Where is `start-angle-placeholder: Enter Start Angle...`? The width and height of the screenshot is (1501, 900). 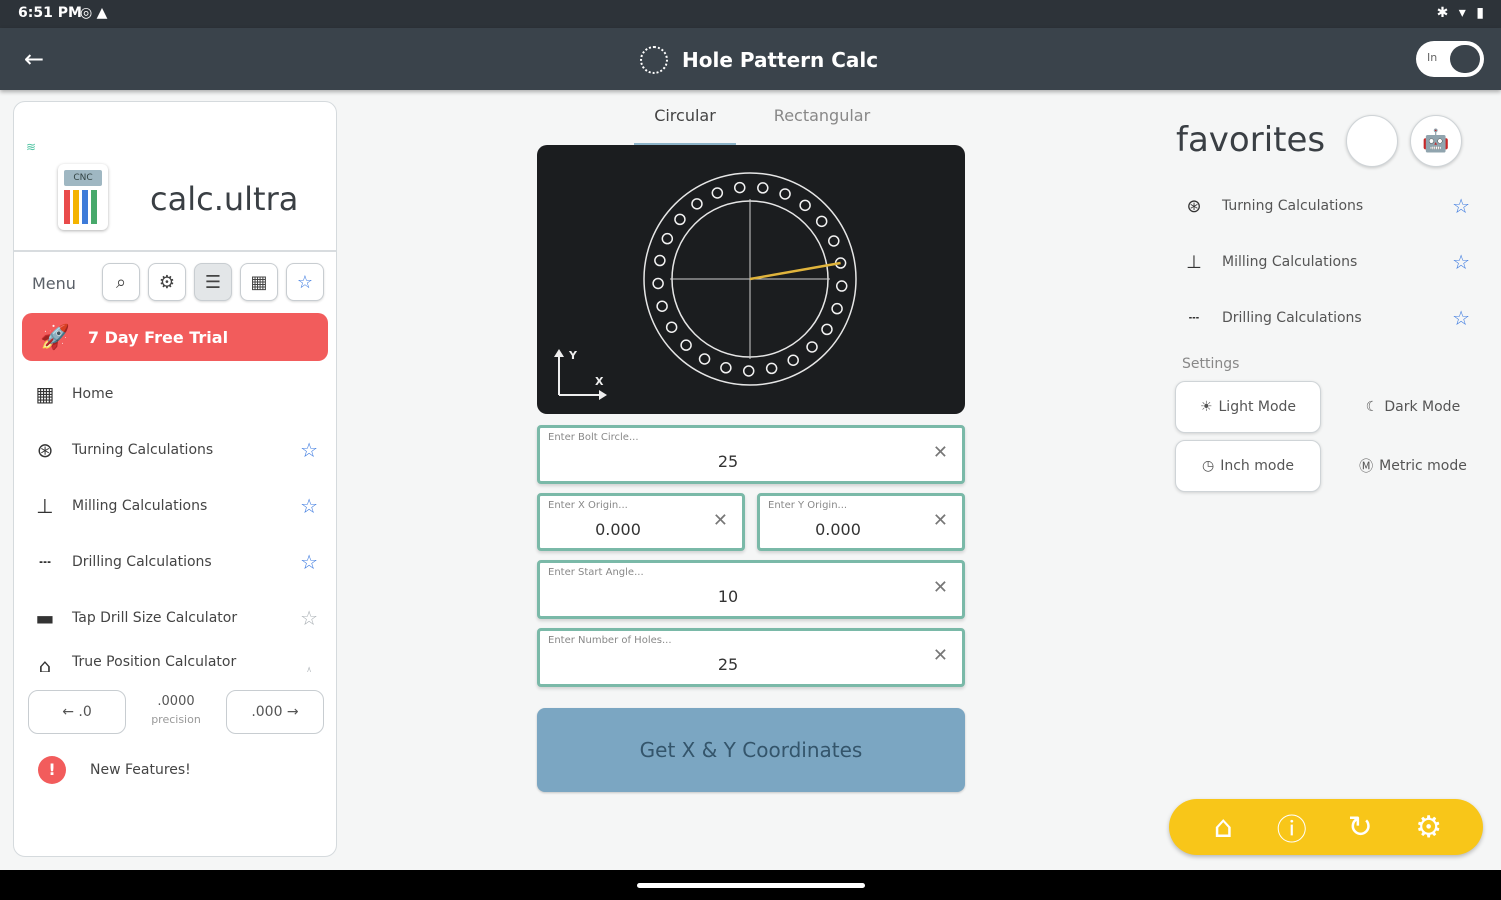
start-angle-placeholder: Enter Start Angle... is located at coordinates (596, 572).